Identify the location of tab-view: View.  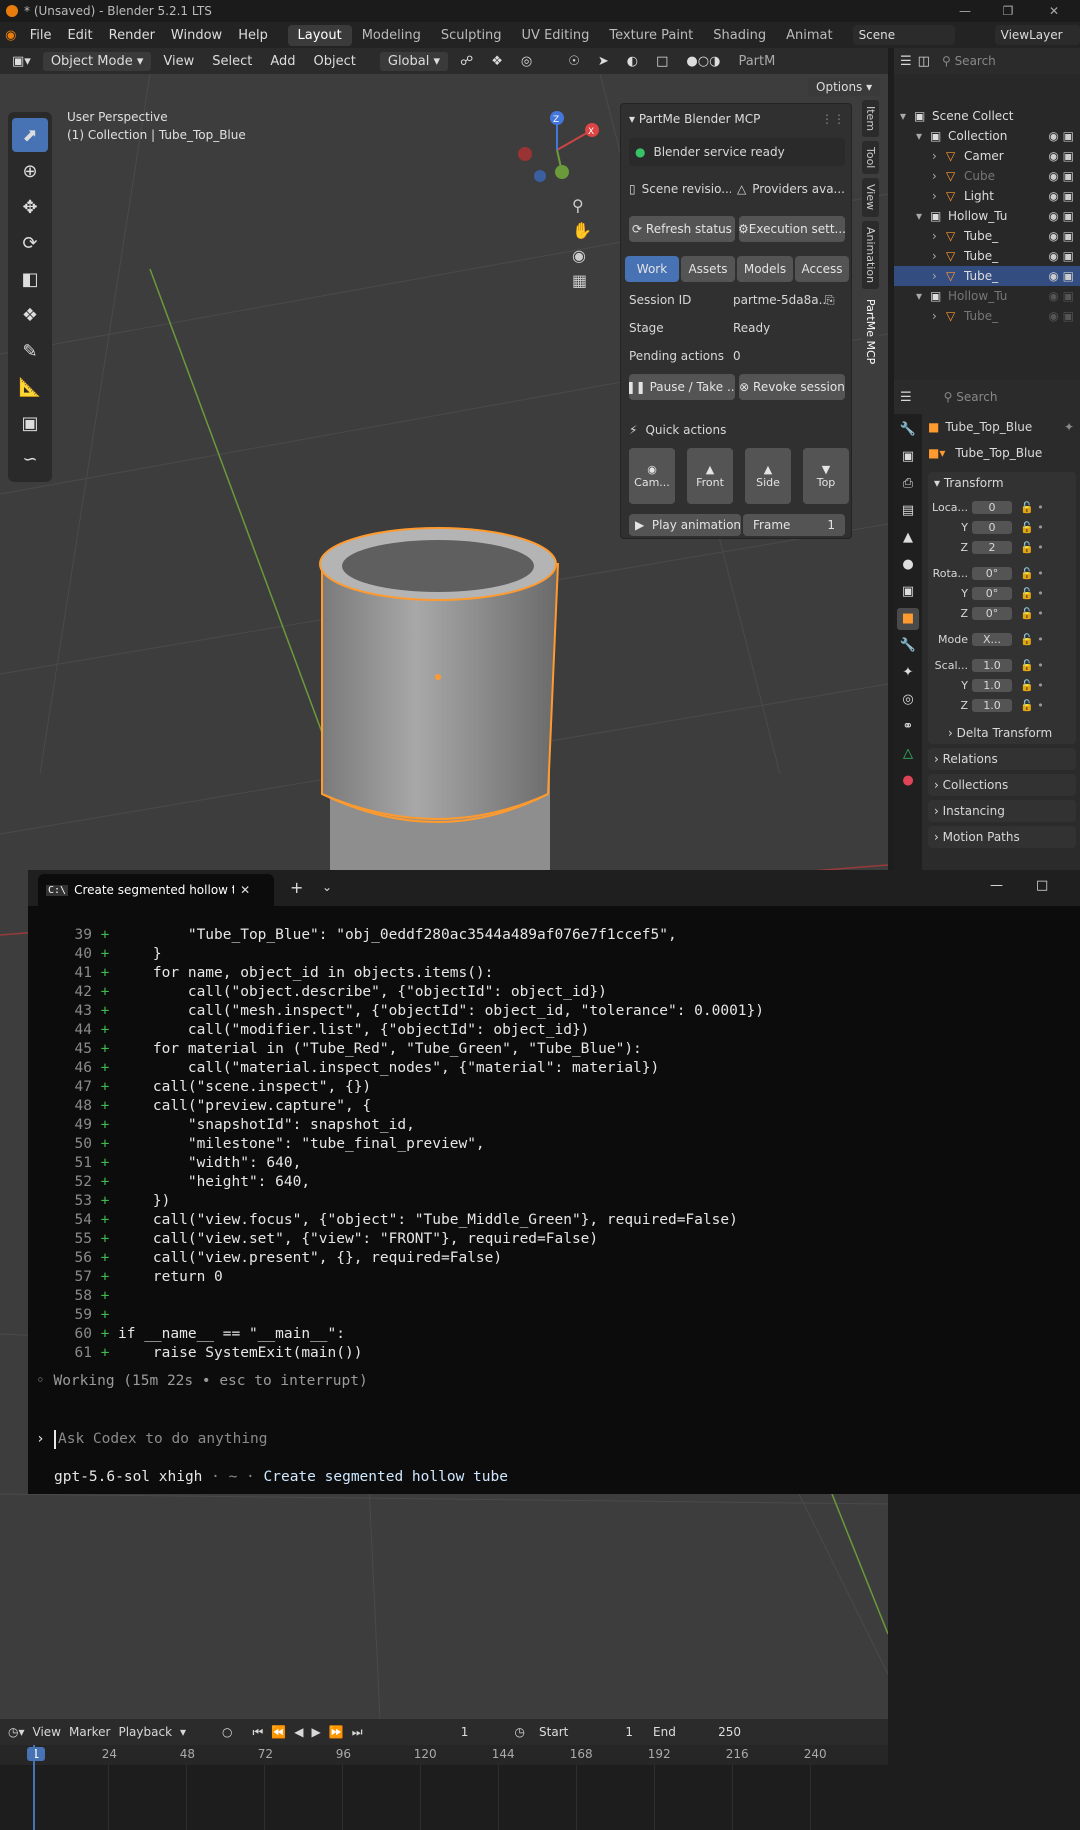
(870, 197).